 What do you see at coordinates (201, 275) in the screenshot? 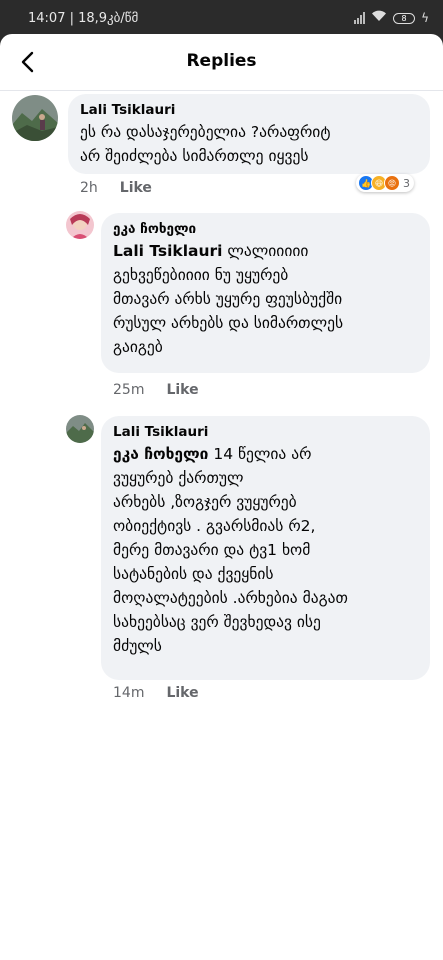
I see `comment-line: გეხვეწებიიიი ნუ უყურებ` at bounding box center [201, 275].